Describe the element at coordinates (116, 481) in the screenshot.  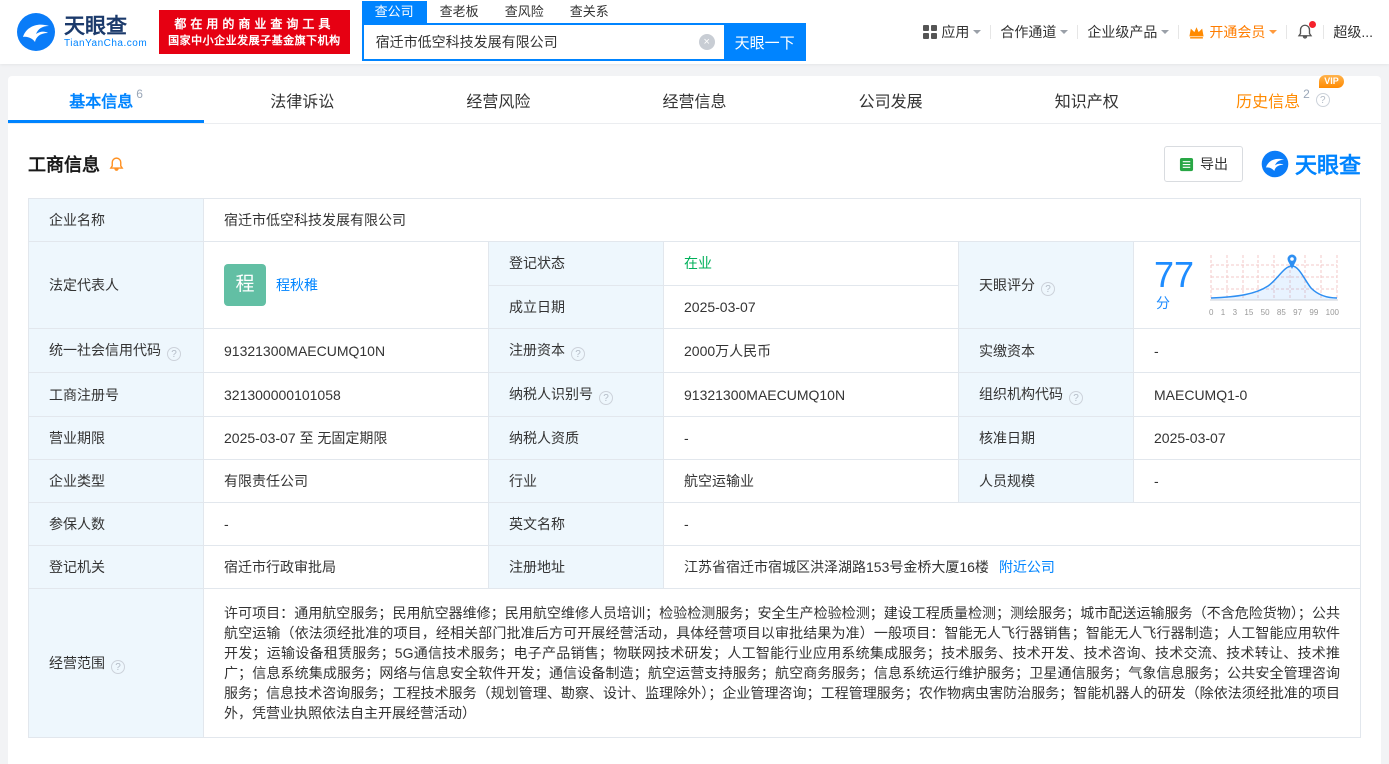
I see `company-type-label: 企业类型` at that location.